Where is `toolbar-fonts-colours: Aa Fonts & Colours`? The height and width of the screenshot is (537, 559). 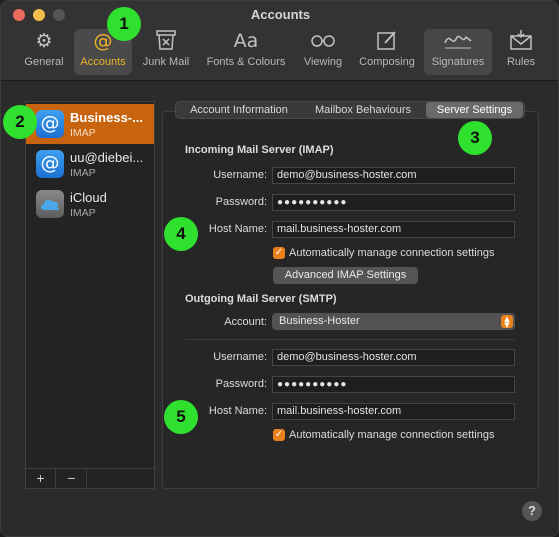 toolbar-fonts-colours: Aa Fonts & Colours is located at coordinates (246, 52).